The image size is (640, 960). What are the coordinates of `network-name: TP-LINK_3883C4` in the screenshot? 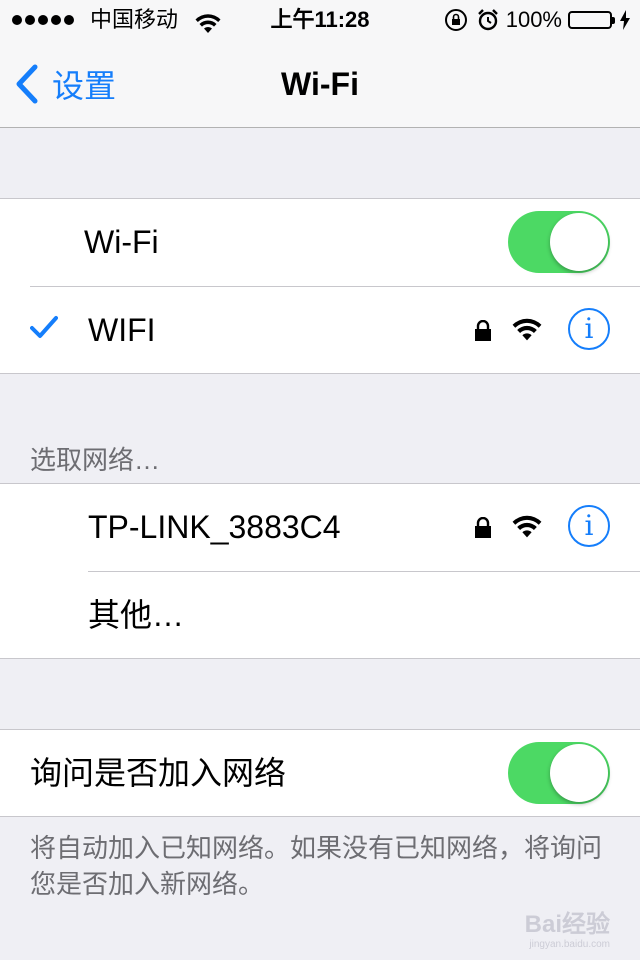 It's located at (214, 527).